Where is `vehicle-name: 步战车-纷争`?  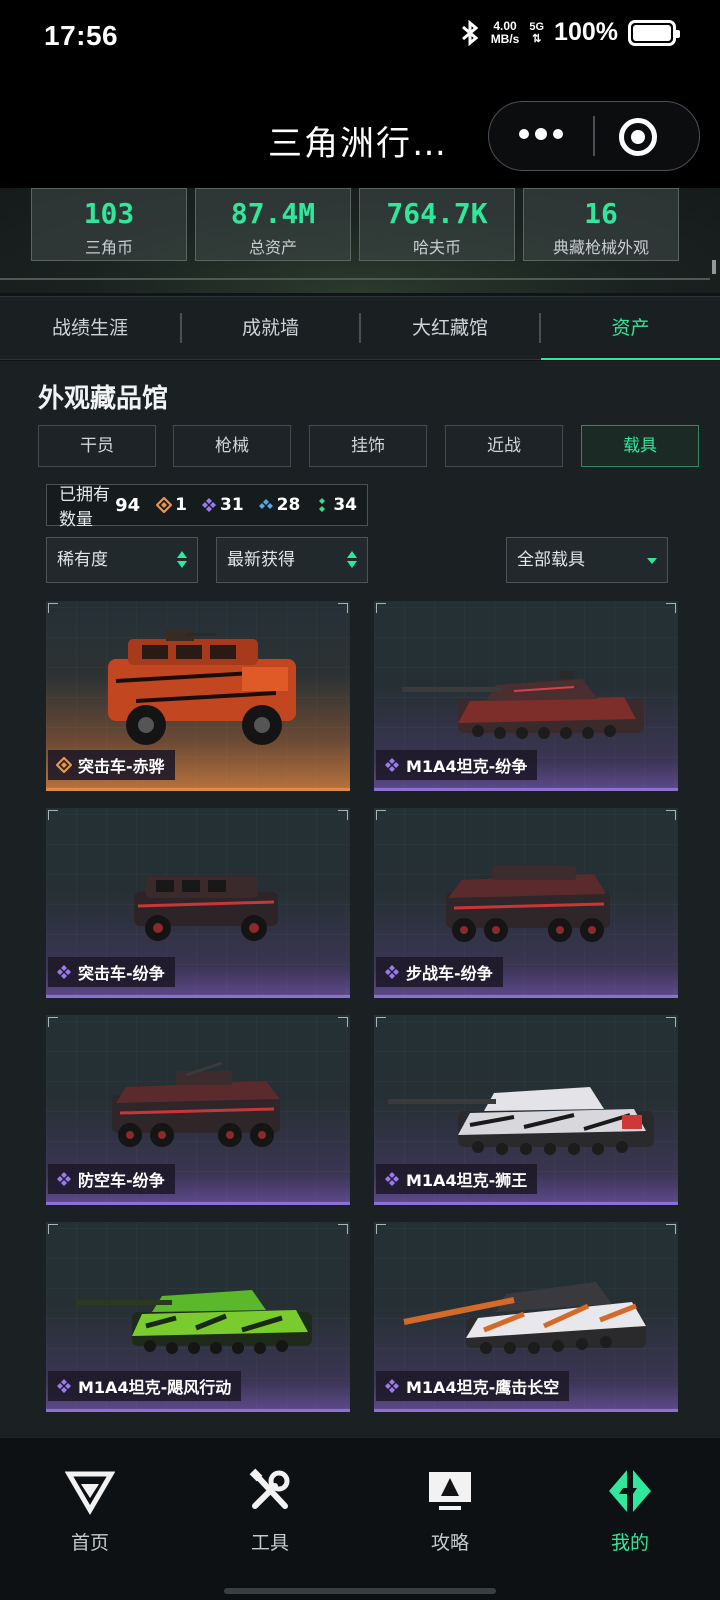
vehicle-name: 步战车-纷争 is located at coordinates (449, 973).